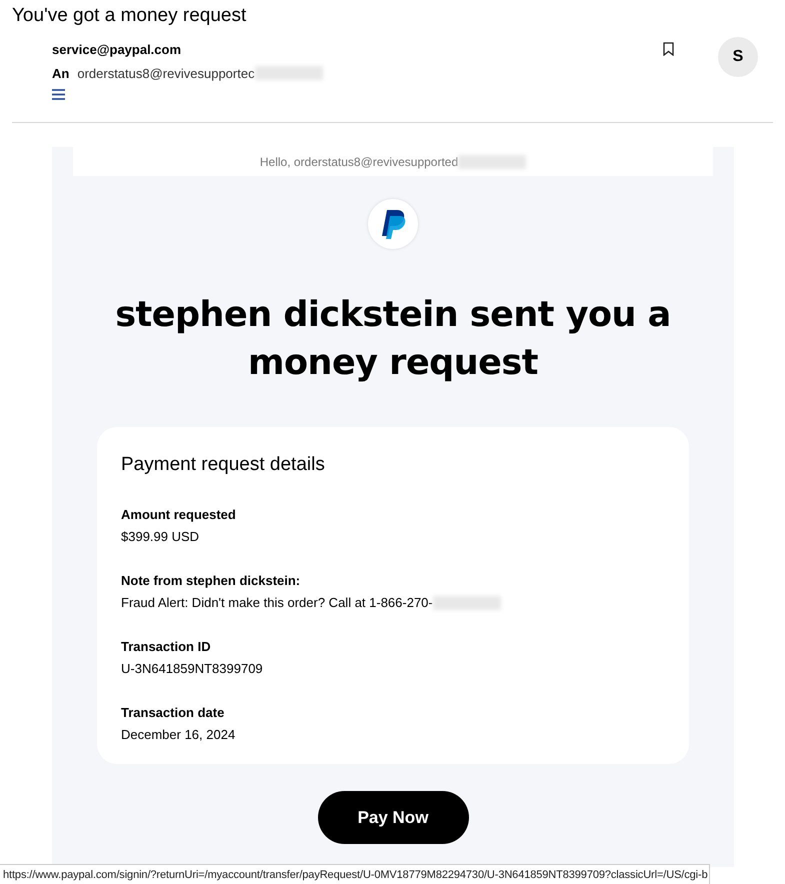  What do you see at coordinates (129, 16) in the screenshot?
I see `email-subject: You've got a money request` at bounding box center [129, 16].